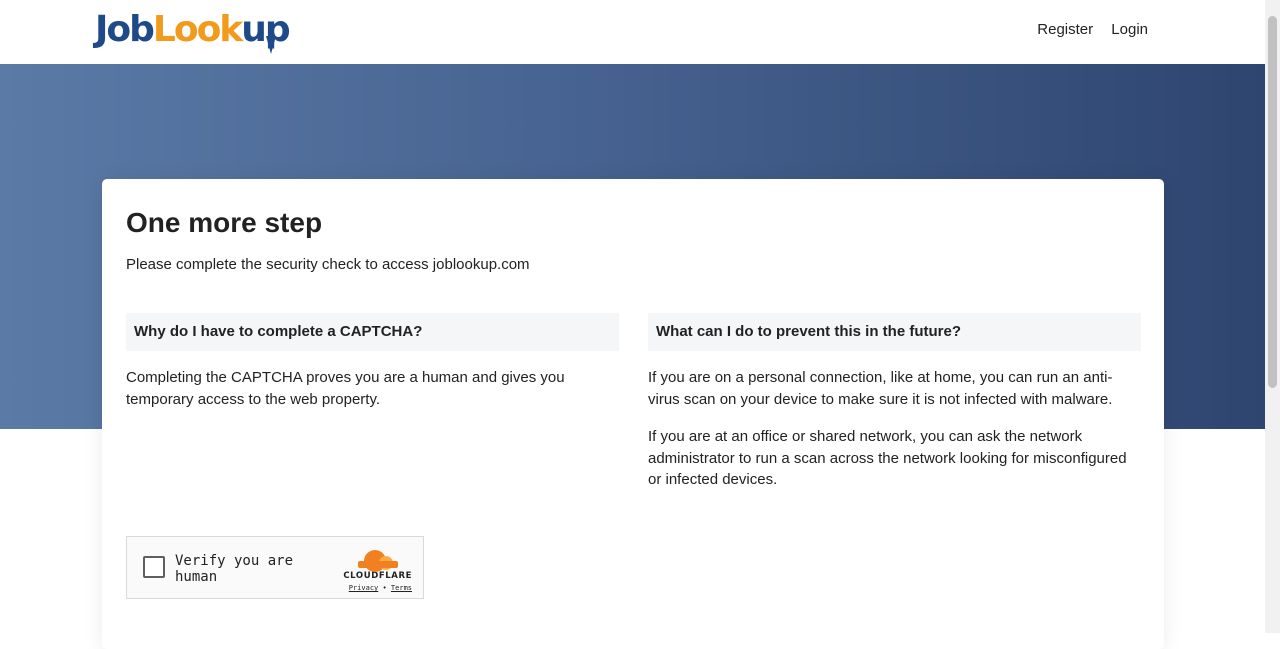 The width and height of the screenshot is (1280, 649). What do you see at coordinates (125, 29) in the screenshot?
I see `logo-text-job: Job` at bounding box center [125, 29].